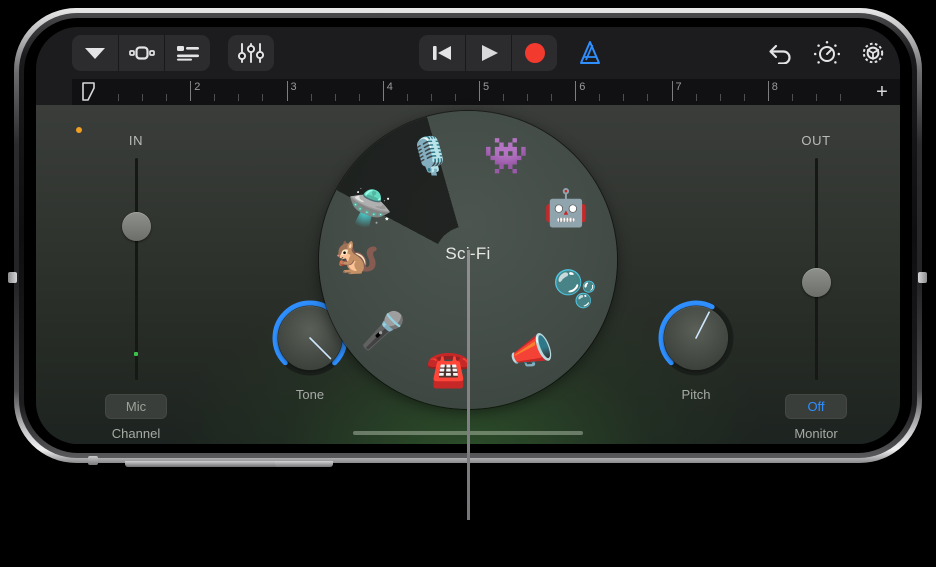 The height and width of the screenshot is (567, 936). I want to click on pitch-knob-group: Pitch, so click(696, 349).